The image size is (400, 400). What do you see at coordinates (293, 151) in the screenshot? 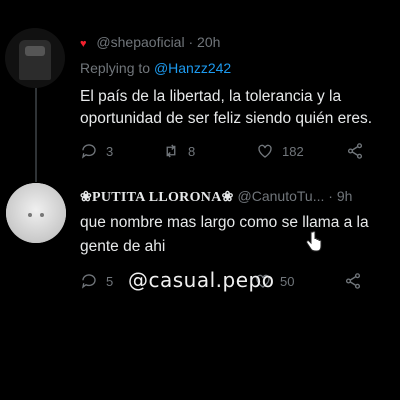
I see `like-count: 182` at bounding box center [293, 151].